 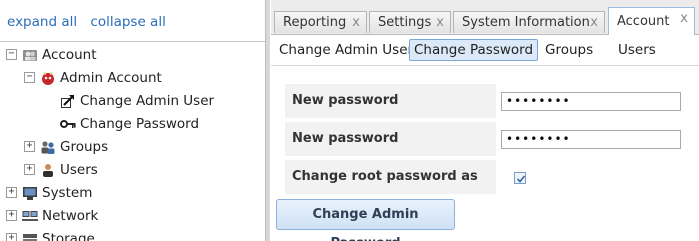 I want to click on expand-all-link: expand all, so click(x=42, y=22).